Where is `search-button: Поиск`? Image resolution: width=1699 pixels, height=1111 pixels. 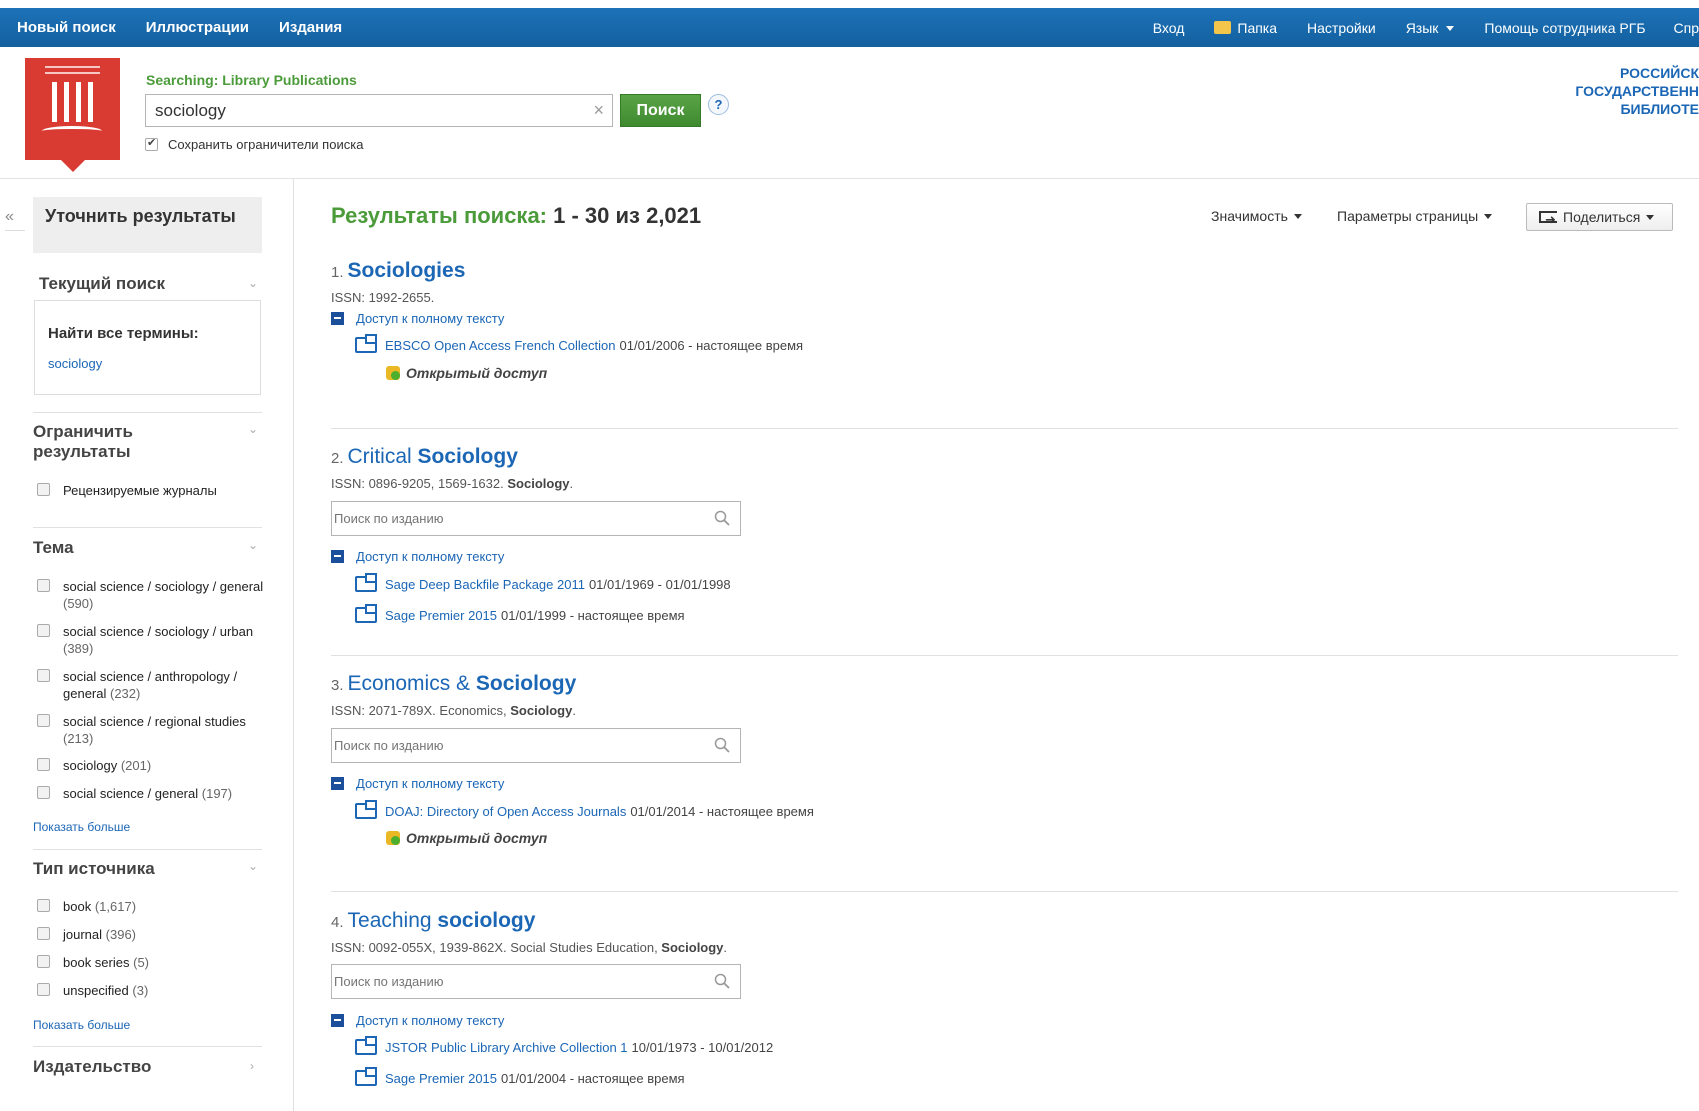 search-button: Поиск is located at coordinates (660, 110).